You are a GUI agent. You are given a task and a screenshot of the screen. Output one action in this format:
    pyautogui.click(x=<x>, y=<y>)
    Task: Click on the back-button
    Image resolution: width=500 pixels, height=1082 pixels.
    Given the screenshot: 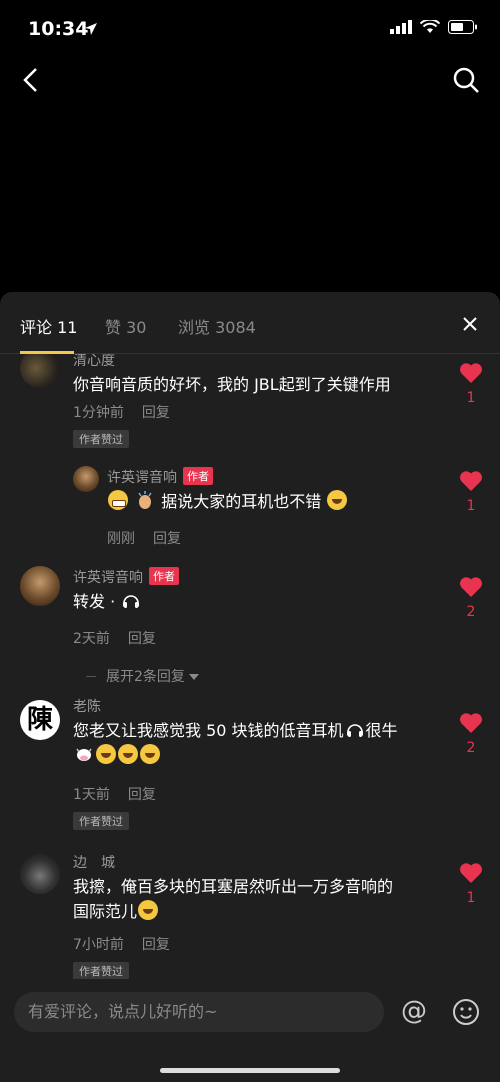 What is the action you would take?
    pyautogui.click(x=30, y=80)
    